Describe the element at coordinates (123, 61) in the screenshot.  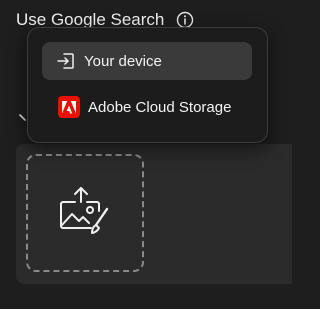
I see `menu-item-label: Your device` at that location.